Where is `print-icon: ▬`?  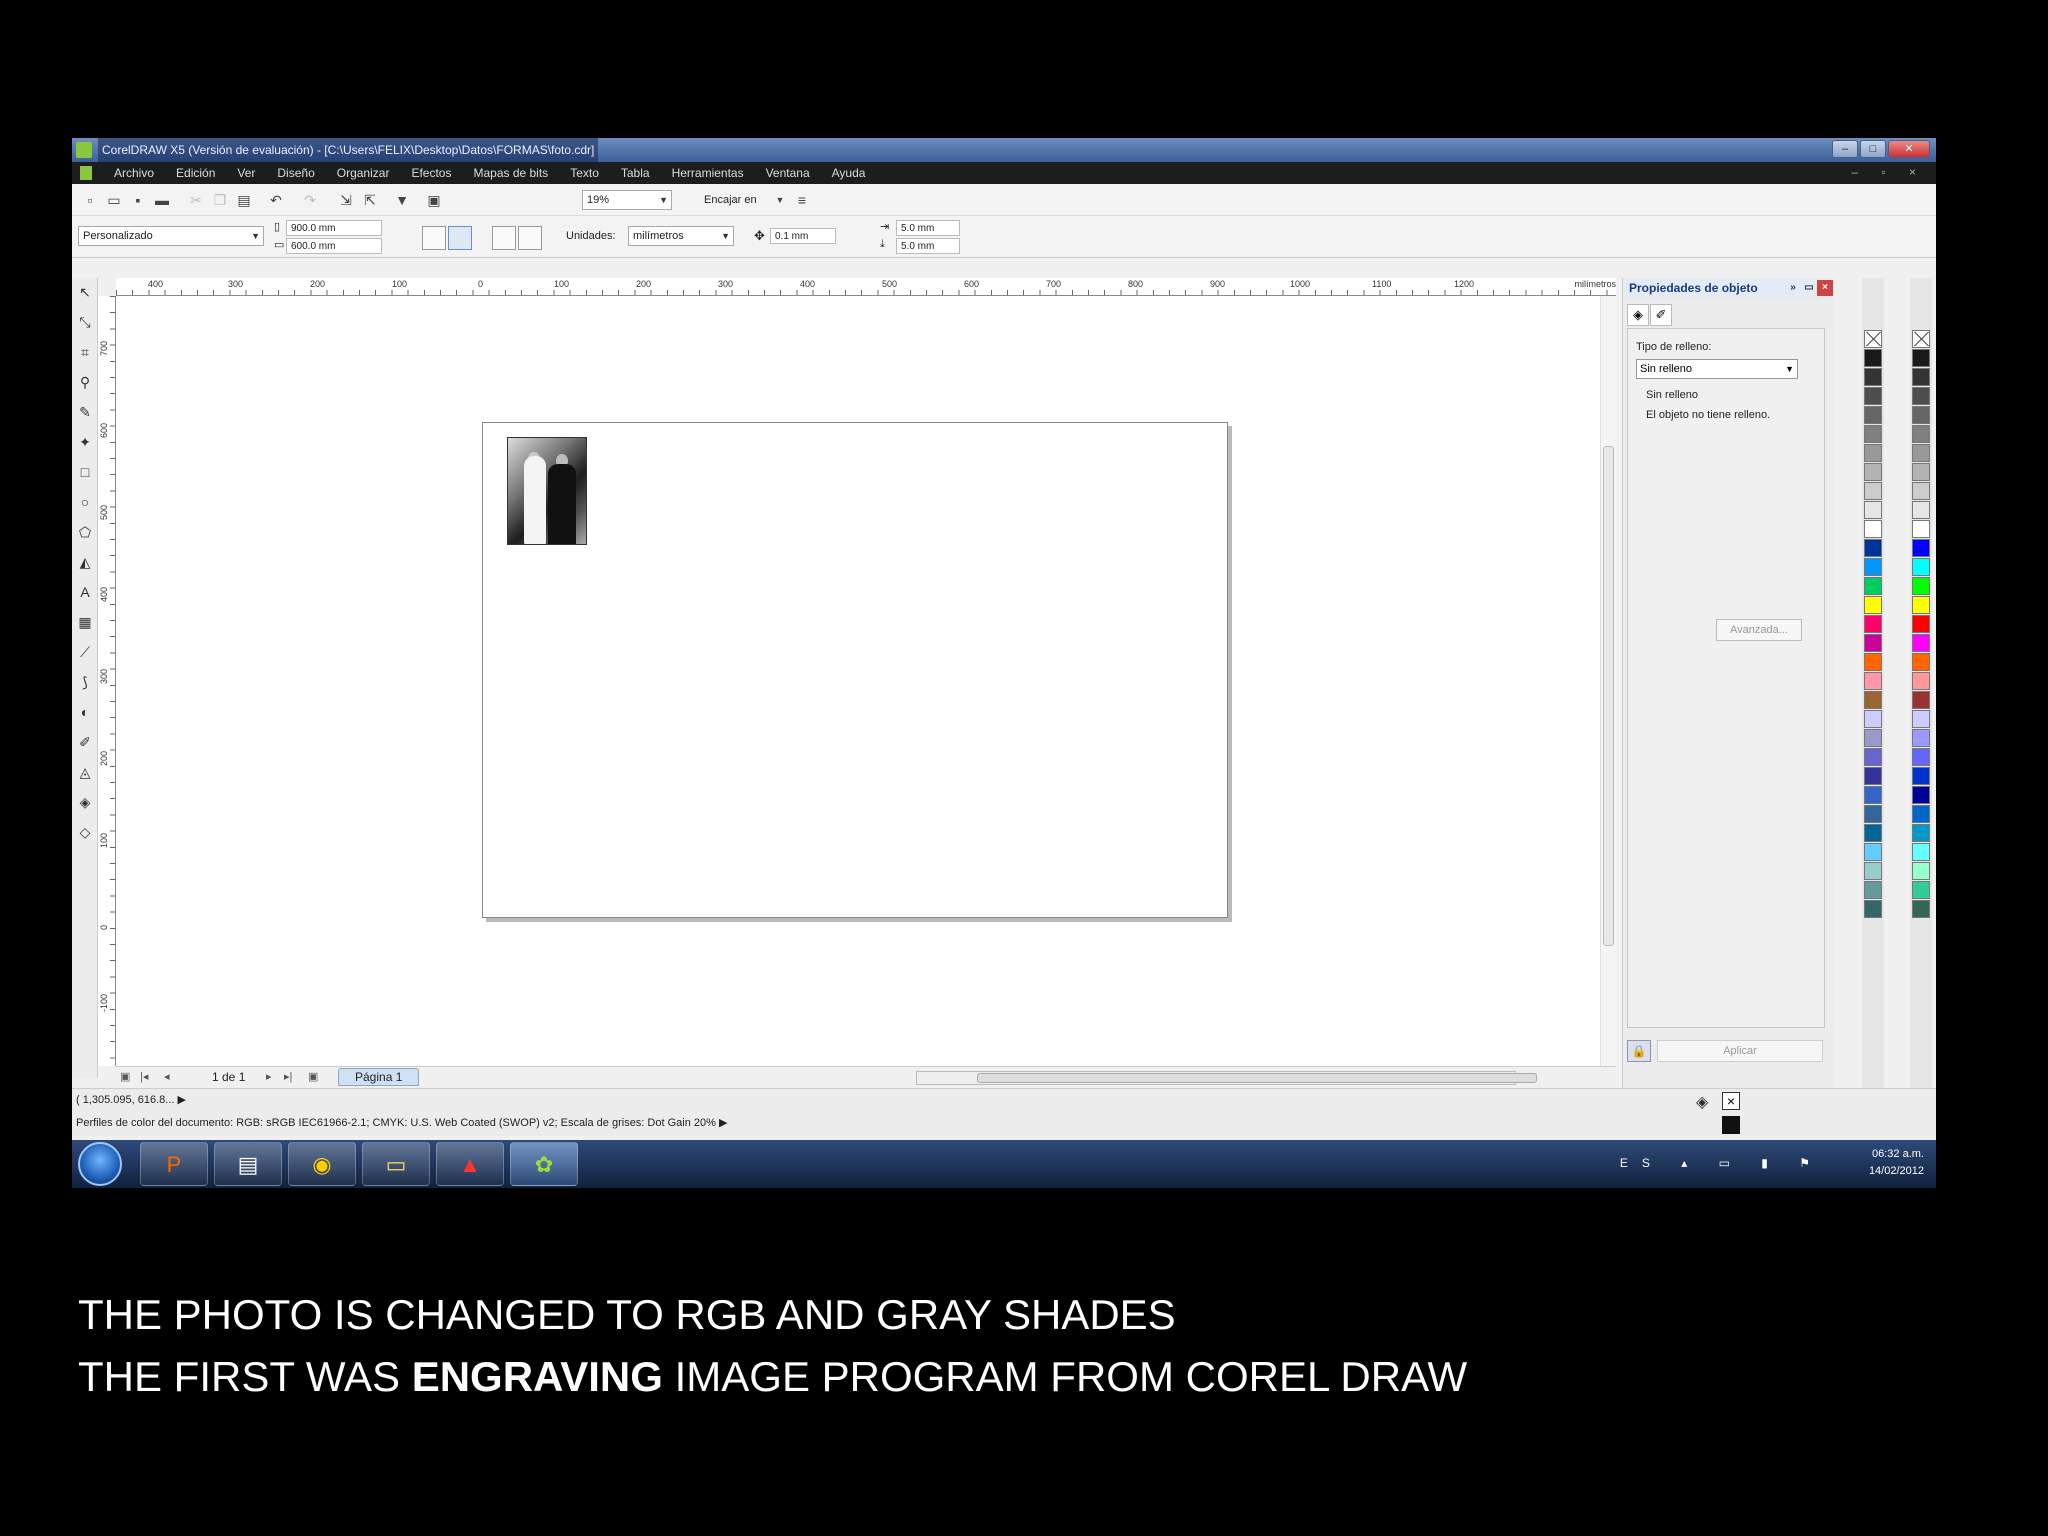
print-icon: ▬ is located at coordinates (162, 200).